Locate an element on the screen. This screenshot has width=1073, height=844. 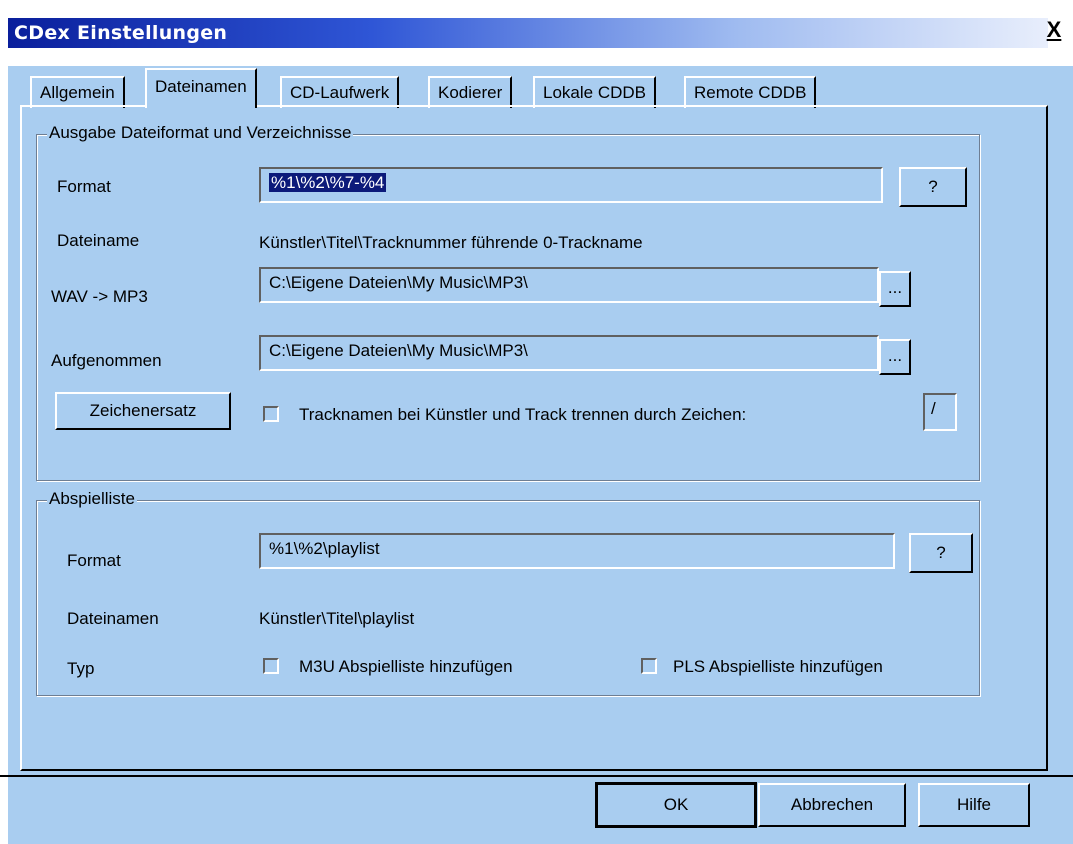
filename-label: Dateiname is located at coordinates (98, 240).